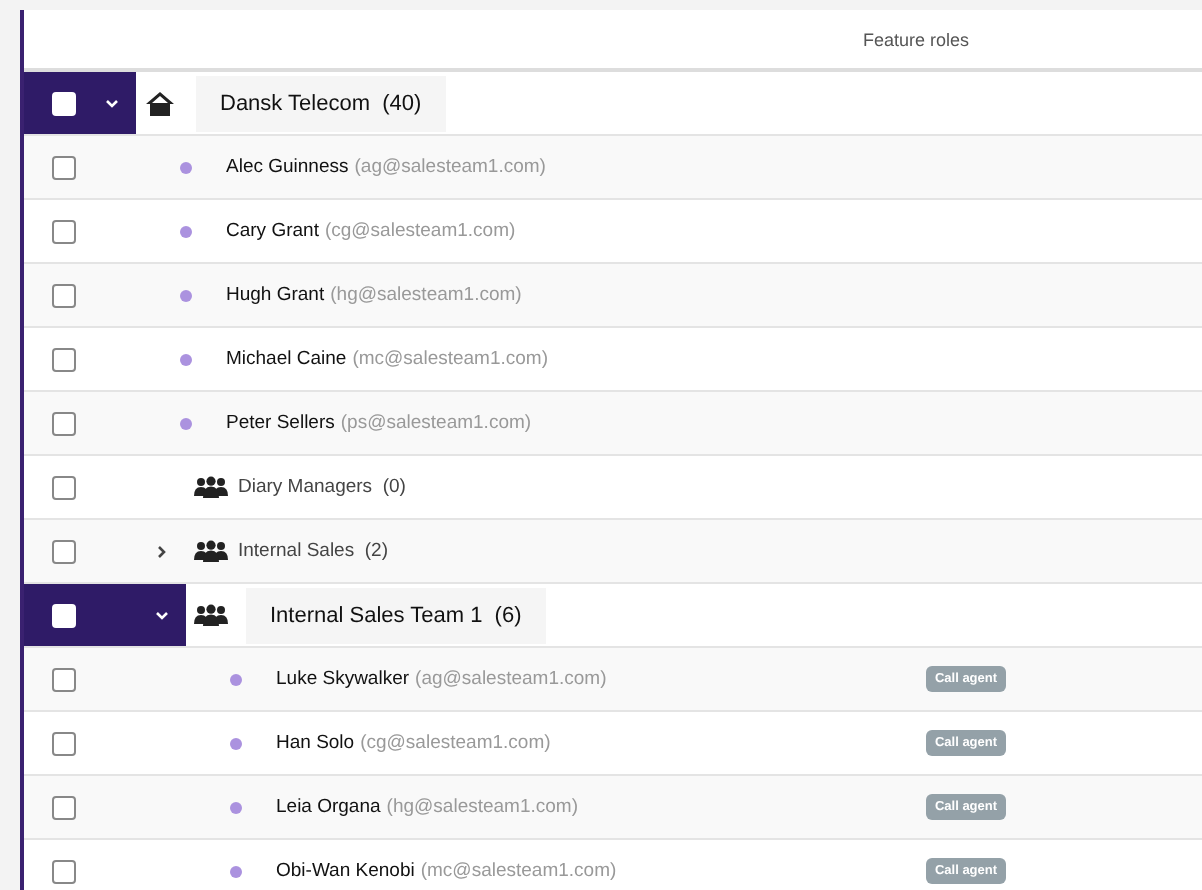 The width and height of the screenshot is (1202, 890). I want to click on group-name: Internal Sales (2), so click(313, 551).